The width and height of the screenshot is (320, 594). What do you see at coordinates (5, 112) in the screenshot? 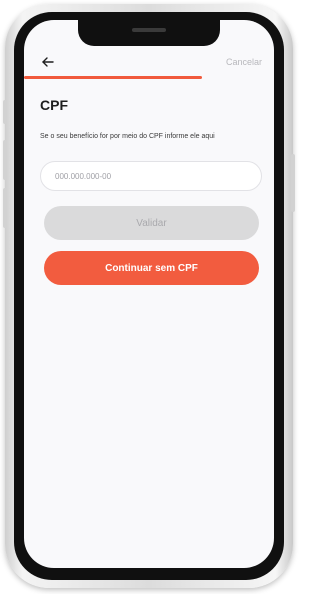
I see `side-button` at bounding box center [5, 112].